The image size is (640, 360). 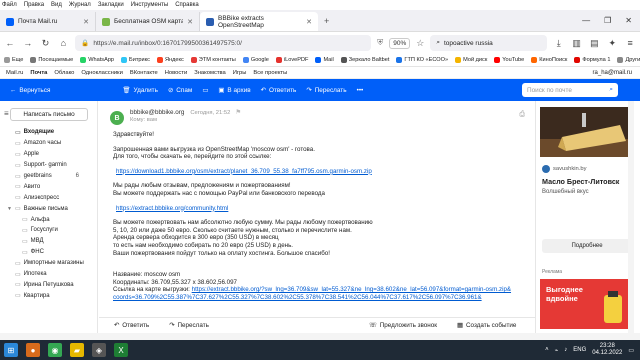 What do you see at coordinates (80, 5) in the screenshot?
I see `menu-item: Журнал` at bounding box center [80, 5].